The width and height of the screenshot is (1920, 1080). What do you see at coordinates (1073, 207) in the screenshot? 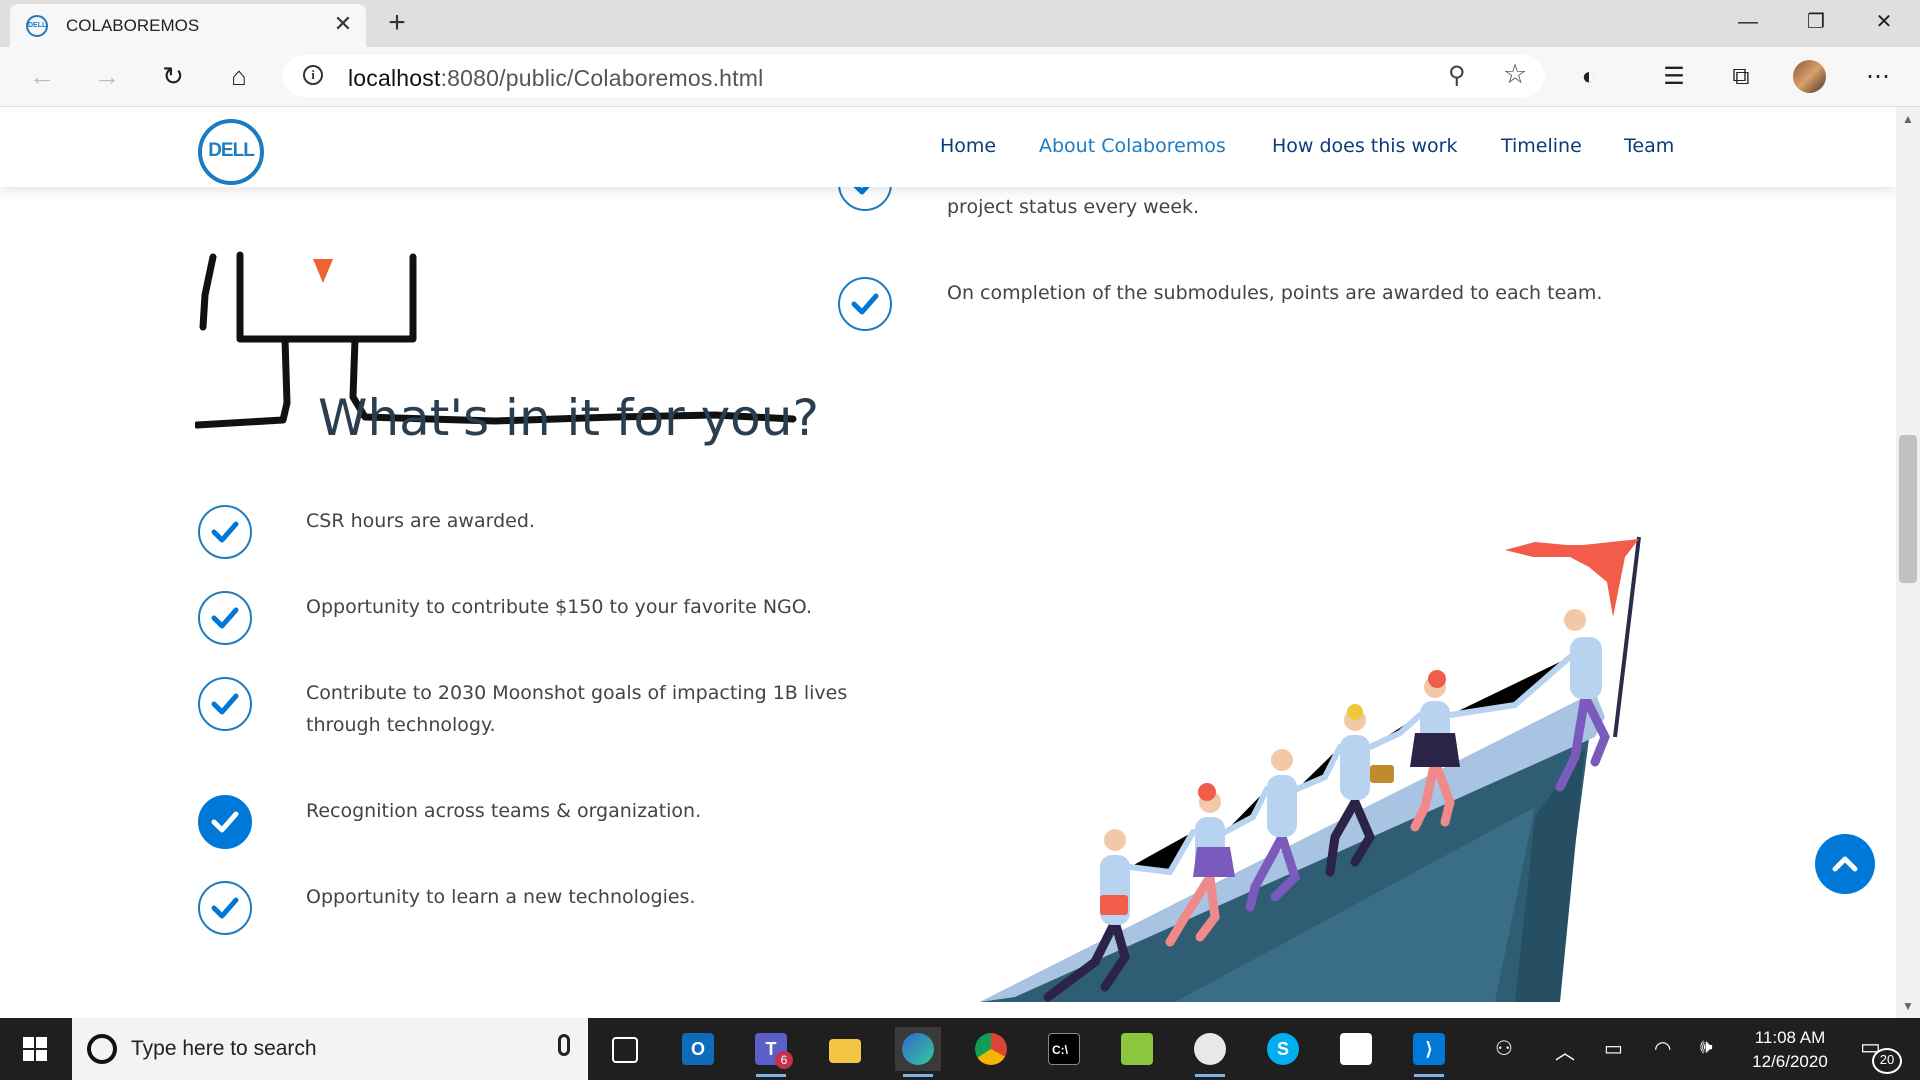
I see `process-item-text: project status every week.` at bounding box center [1073, 207].